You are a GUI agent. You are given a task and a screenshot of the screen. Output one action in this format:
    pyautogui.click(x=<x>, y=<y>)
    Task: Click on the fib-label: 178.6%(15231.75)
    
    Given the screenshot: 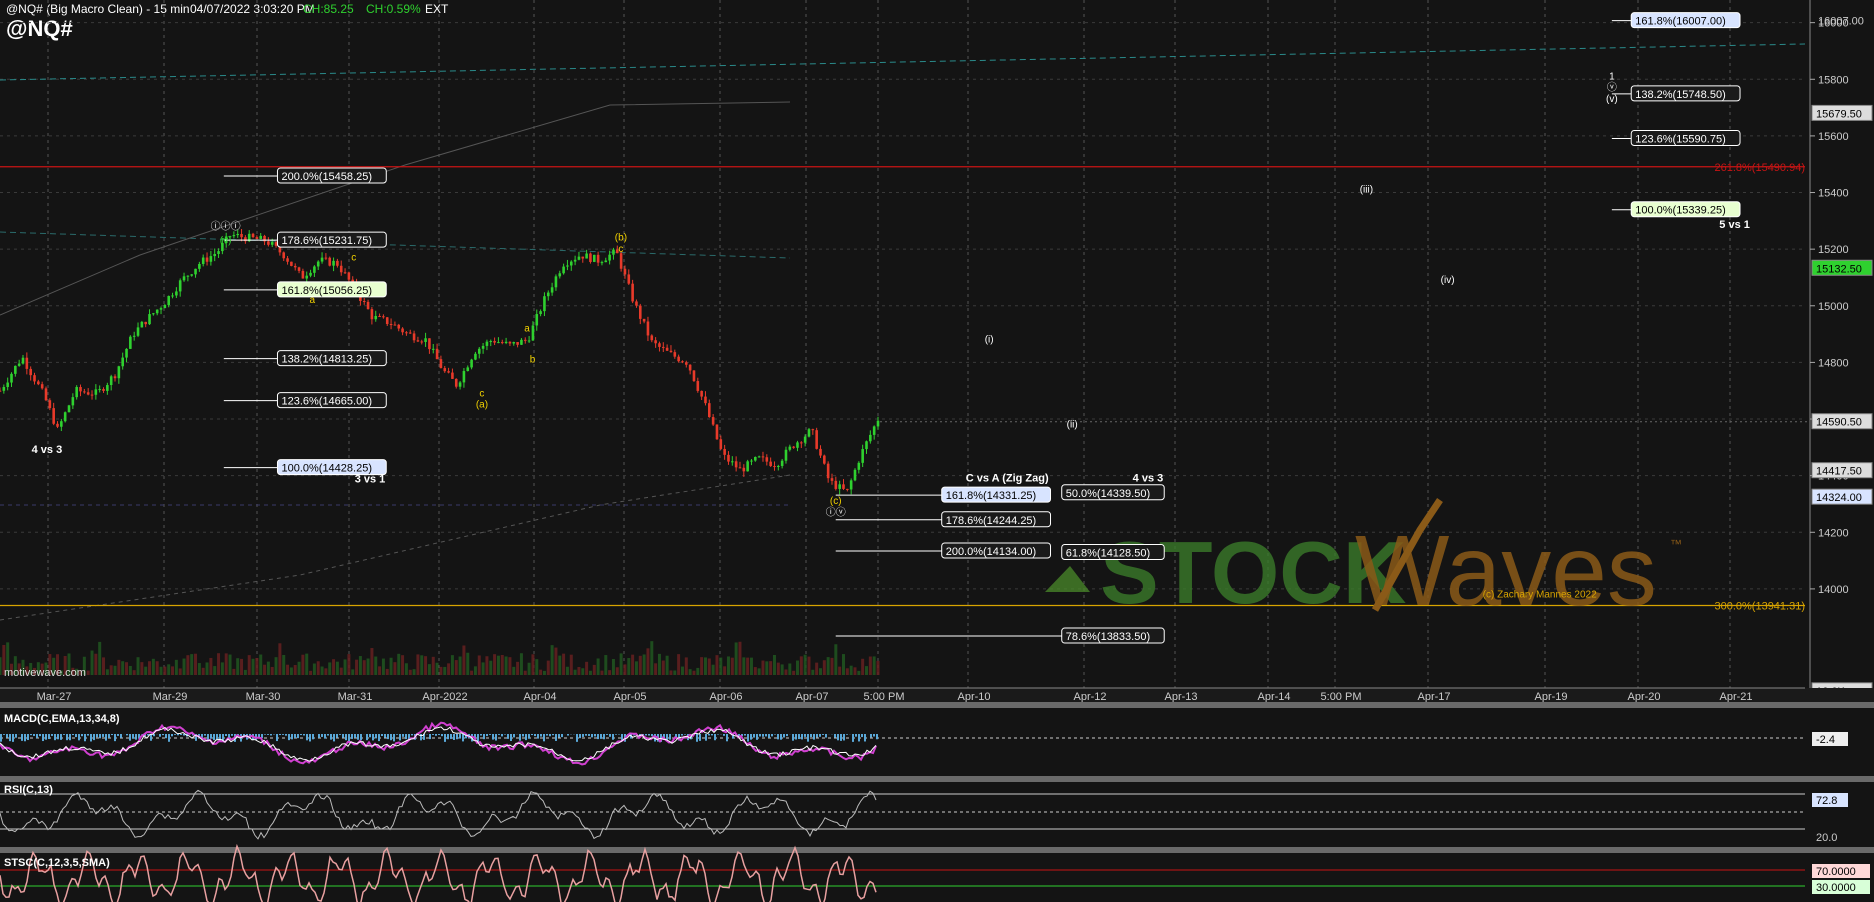 What is the action you would take?
    pyautogui.click(x=326, y=241)
    